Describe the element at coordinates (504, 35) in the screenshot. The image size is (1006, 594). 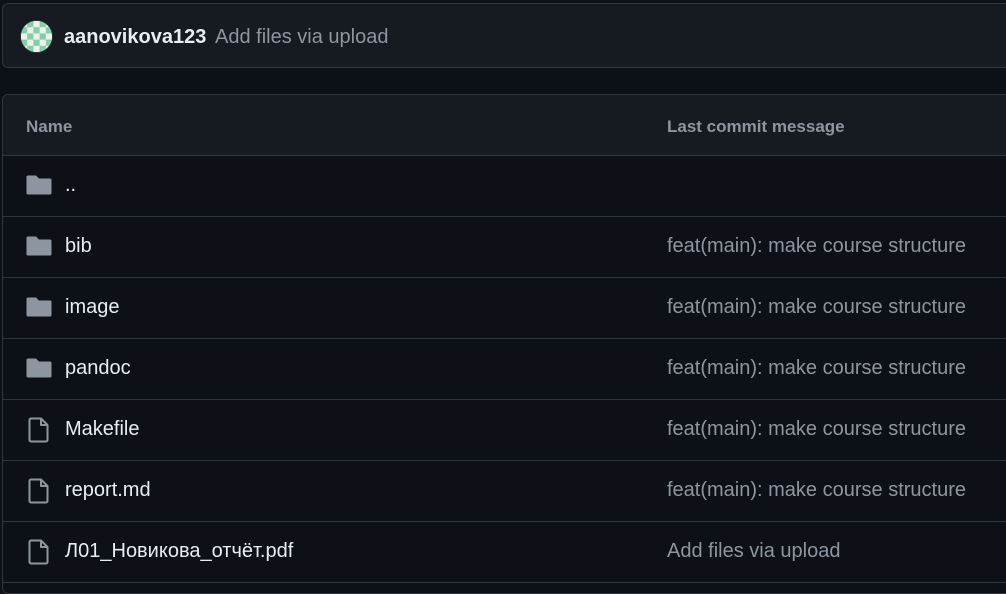
I see `latest-commit-bar: aanovikova123 Add files via upload` at that location.